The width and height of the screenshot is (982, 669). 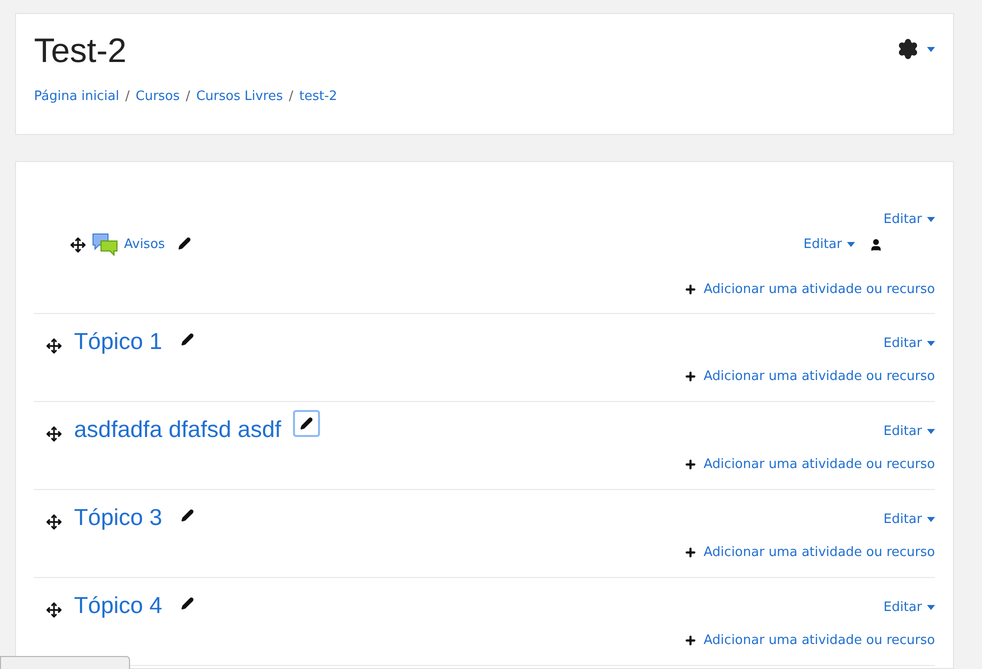 I want to click on topic-title: asdfadfa dfafsd asdf, so click(x=178, y=429).